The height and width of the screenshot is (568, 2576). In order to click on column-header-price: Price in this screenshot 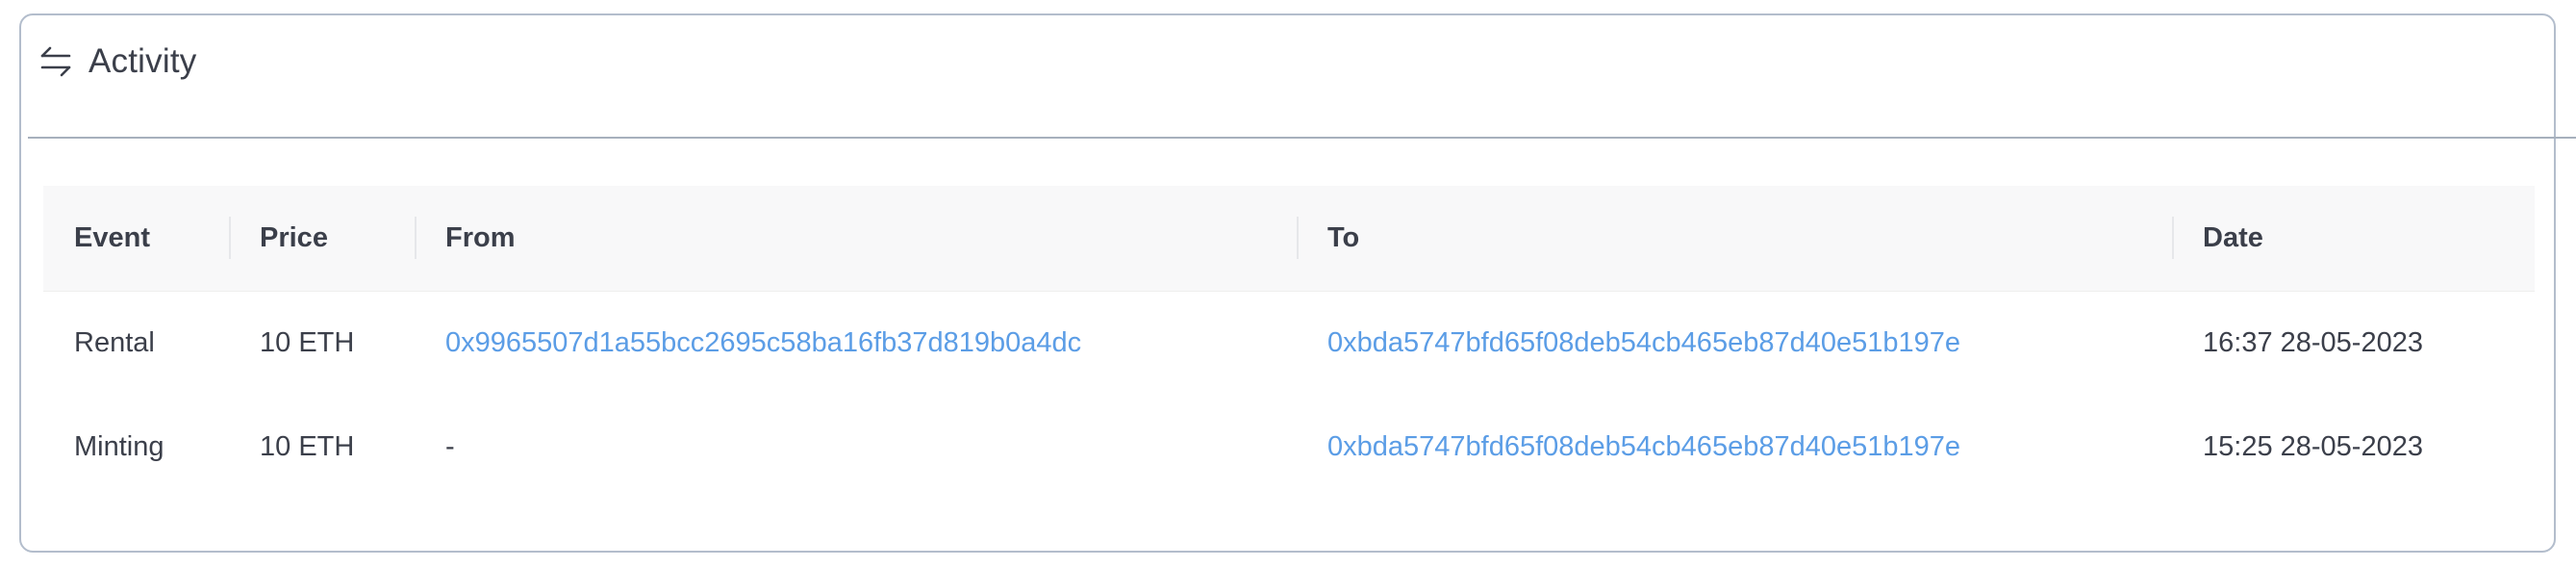, I will do `click(322, 239)`.